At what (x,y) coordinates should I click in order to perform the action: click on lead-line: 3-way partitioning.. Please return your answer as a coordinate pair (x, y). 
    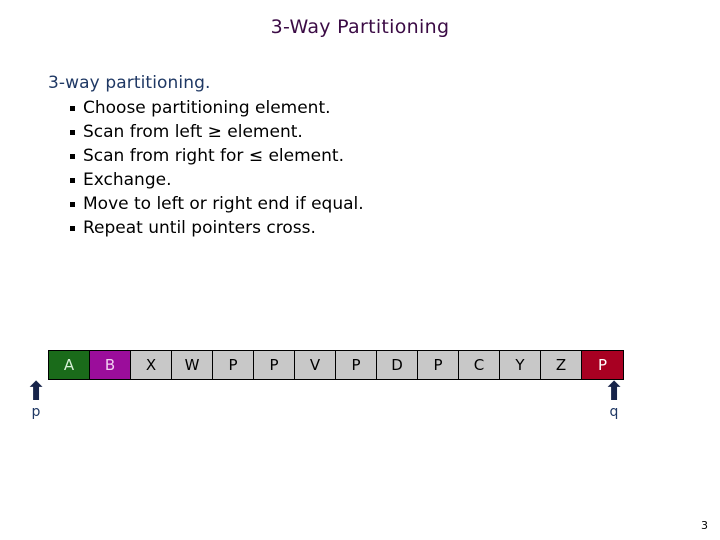
    Looking at the image, I should click on (129, 83).